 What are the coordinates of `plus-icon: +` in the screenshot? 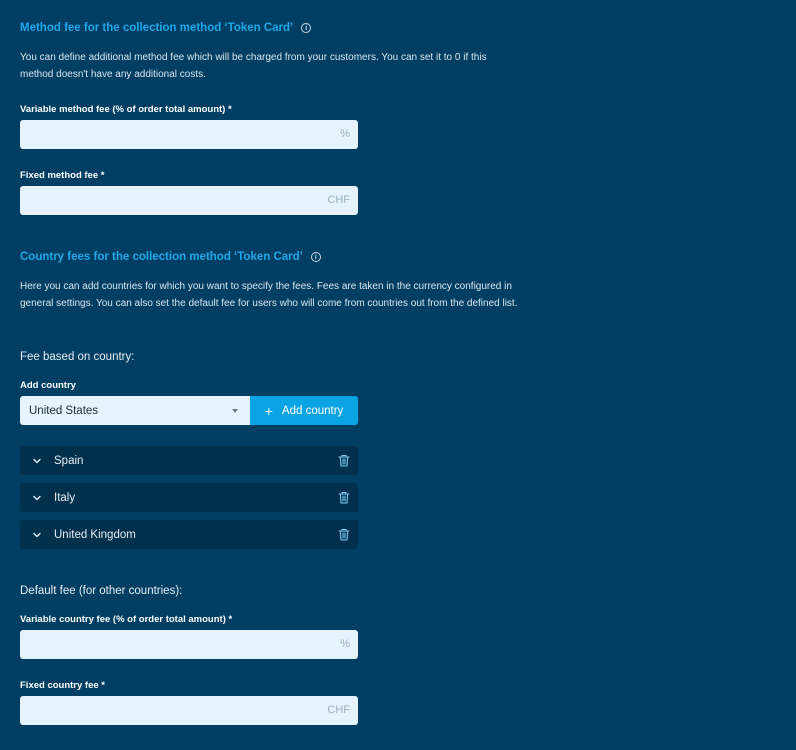 It's located at (268, 410).